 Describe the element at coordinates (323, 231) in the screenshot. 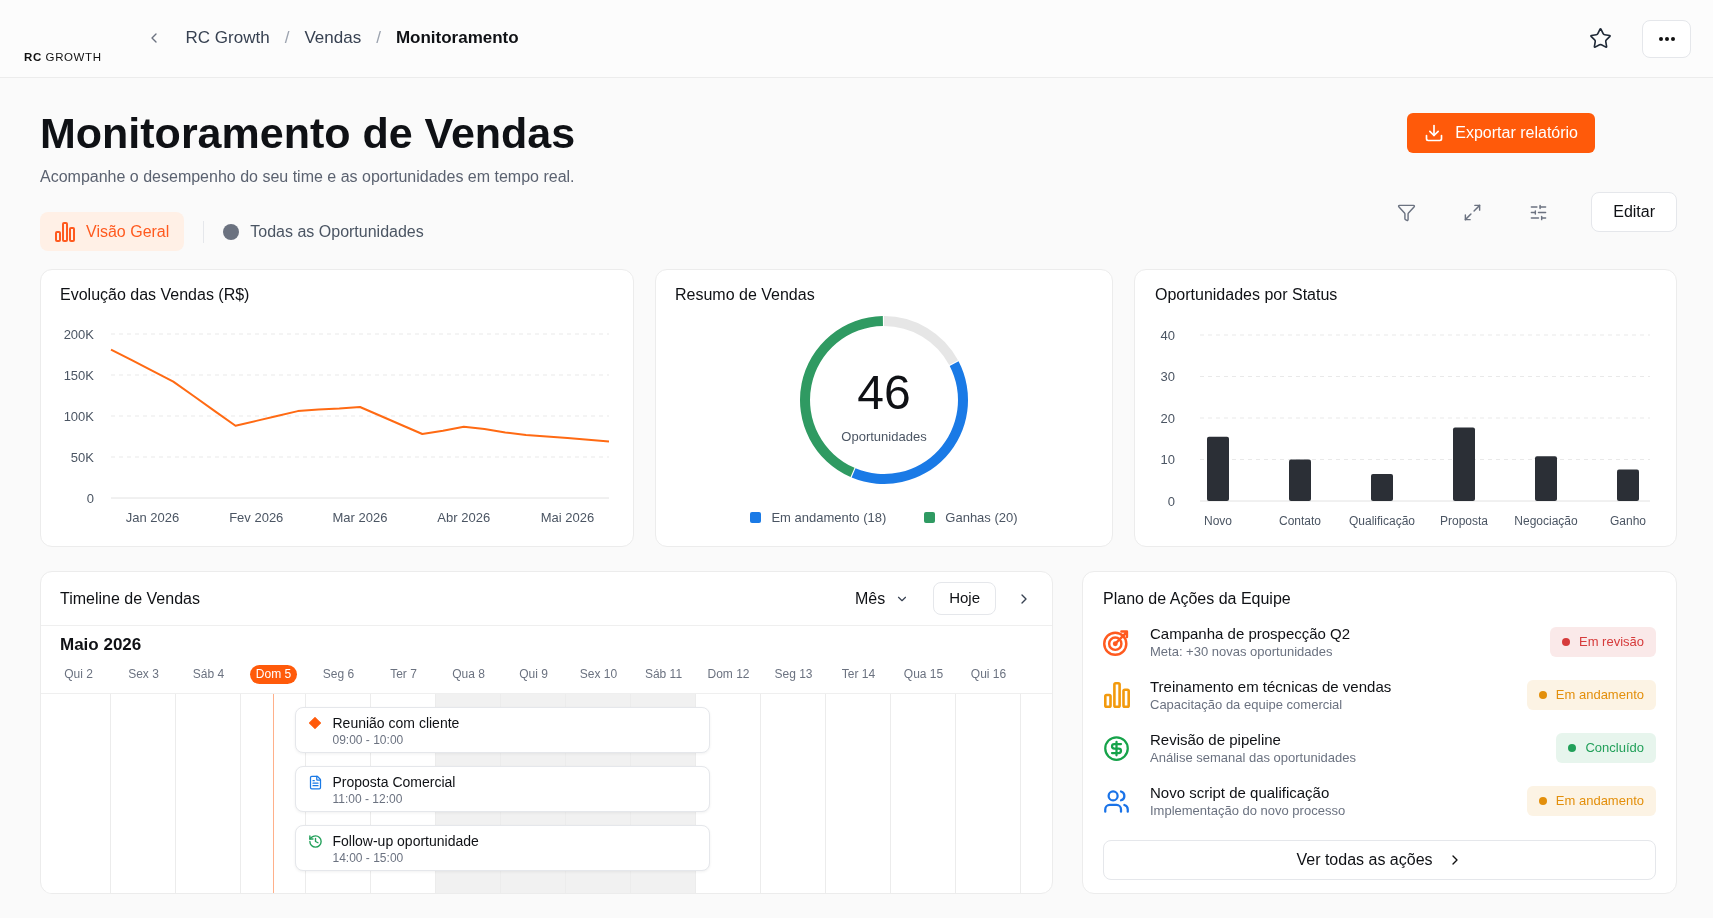

I see `tab: Todas as Oportunidades` at that location.